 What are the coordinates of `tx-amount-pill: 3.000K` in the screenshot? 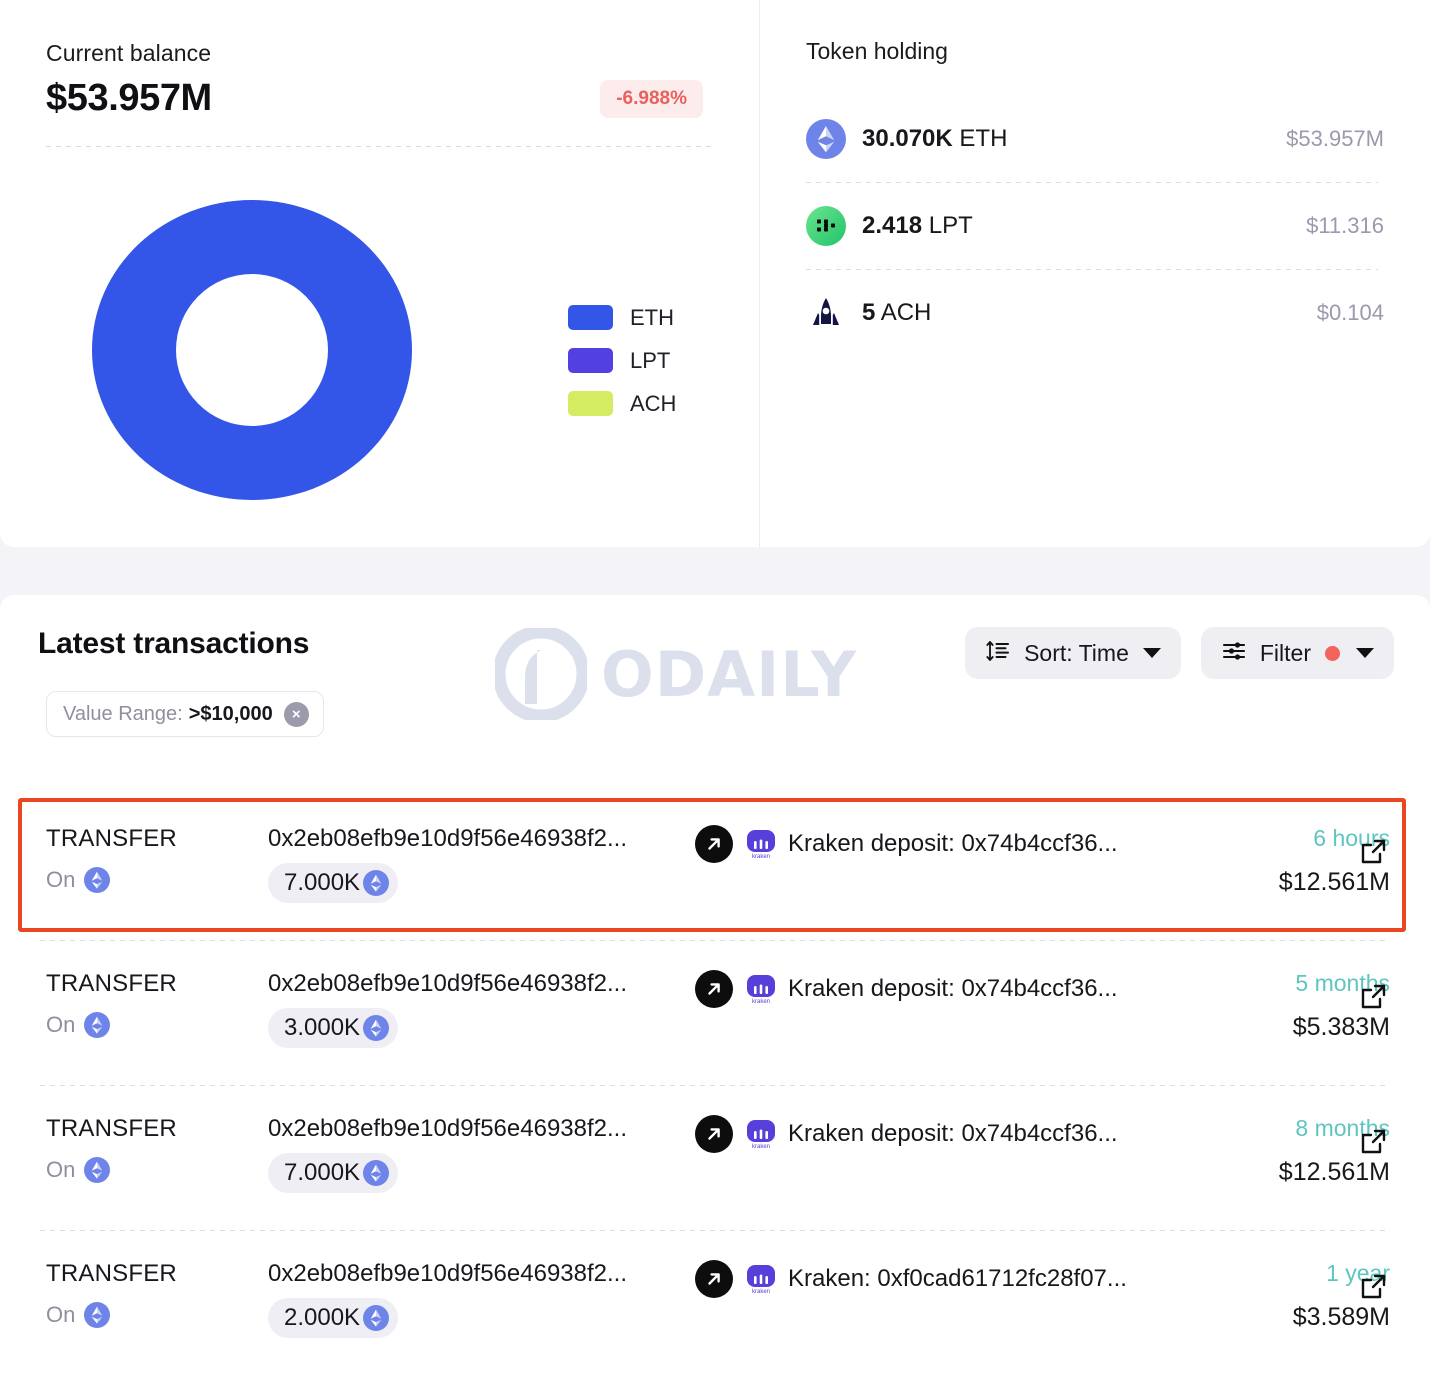 It's located at (333, 1028).